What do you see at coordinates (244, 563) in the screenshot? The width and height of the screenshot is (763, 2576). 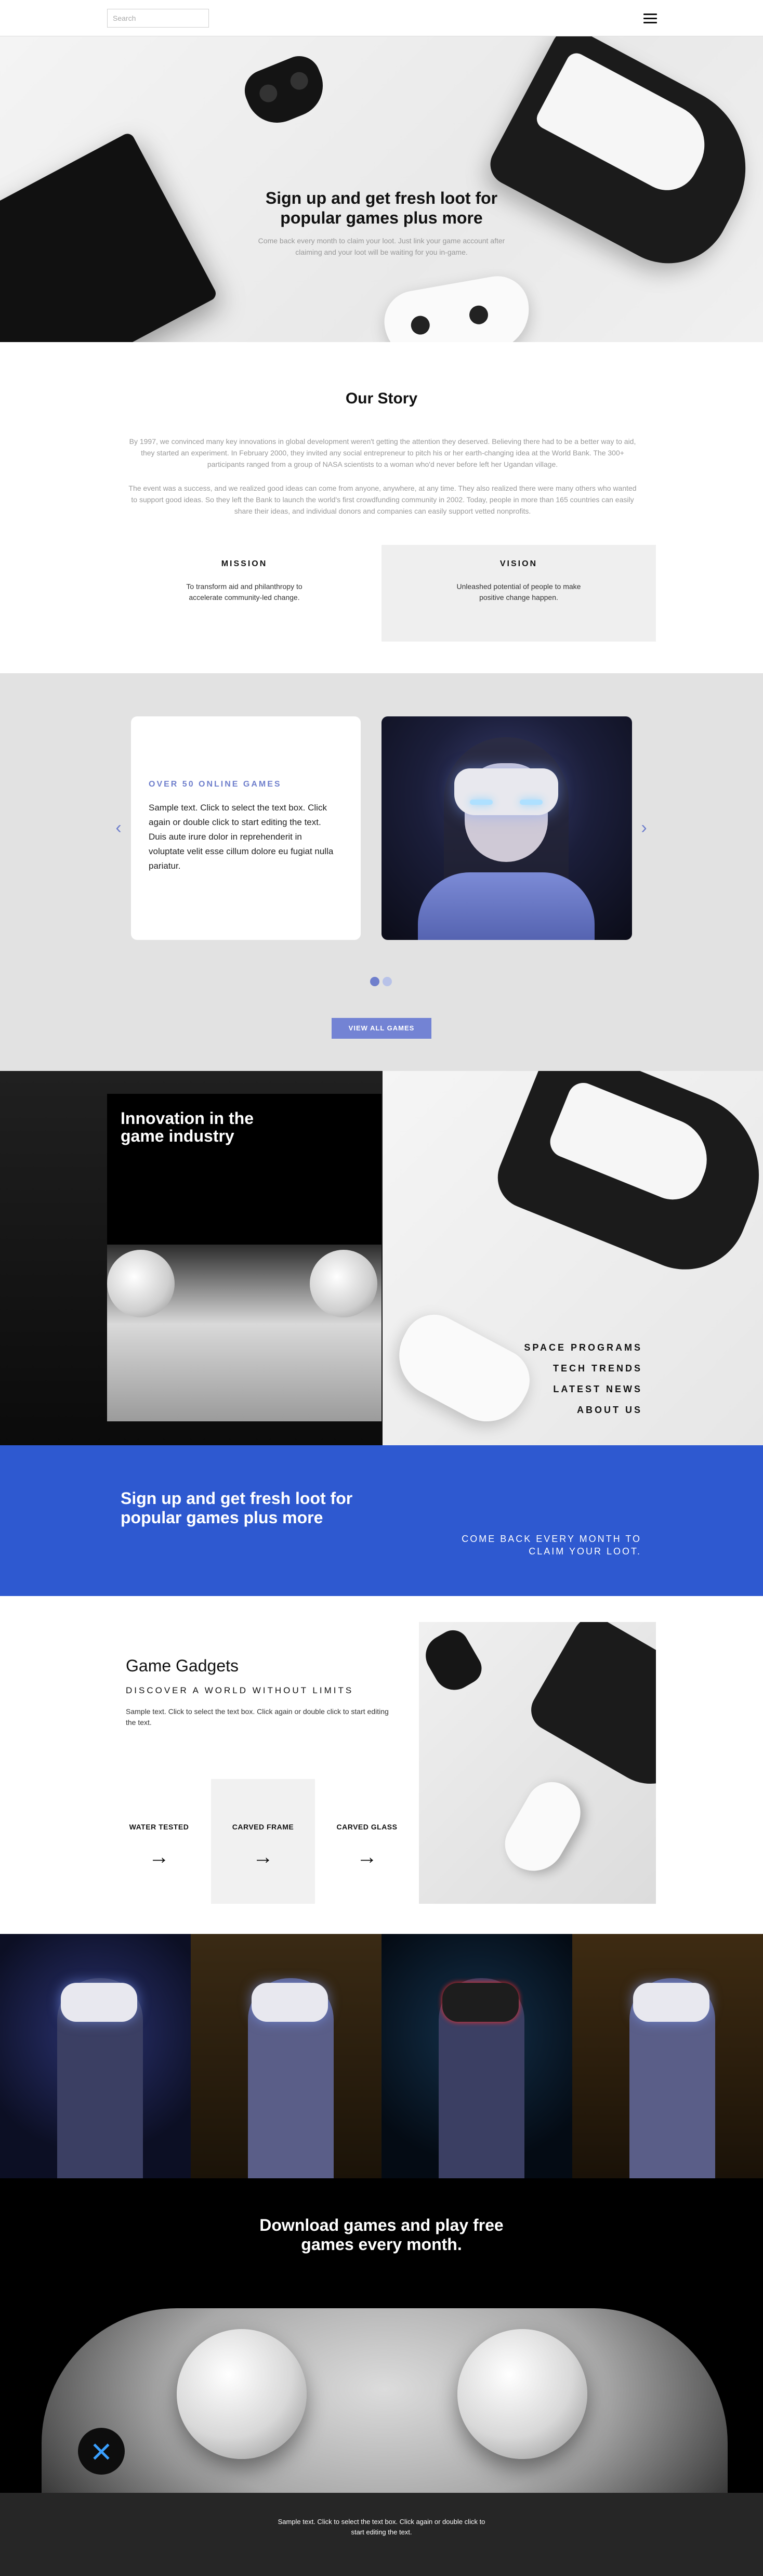 I see `mission-title: MISSION` at bounding box center [244, 563].